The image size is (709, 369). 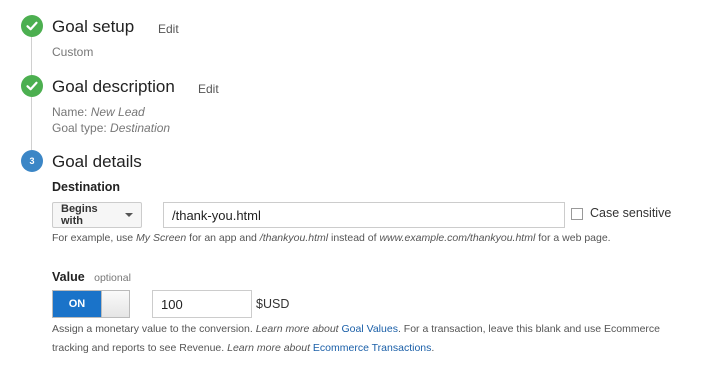 I want to click on destination-input, so click(x=364, y=215).